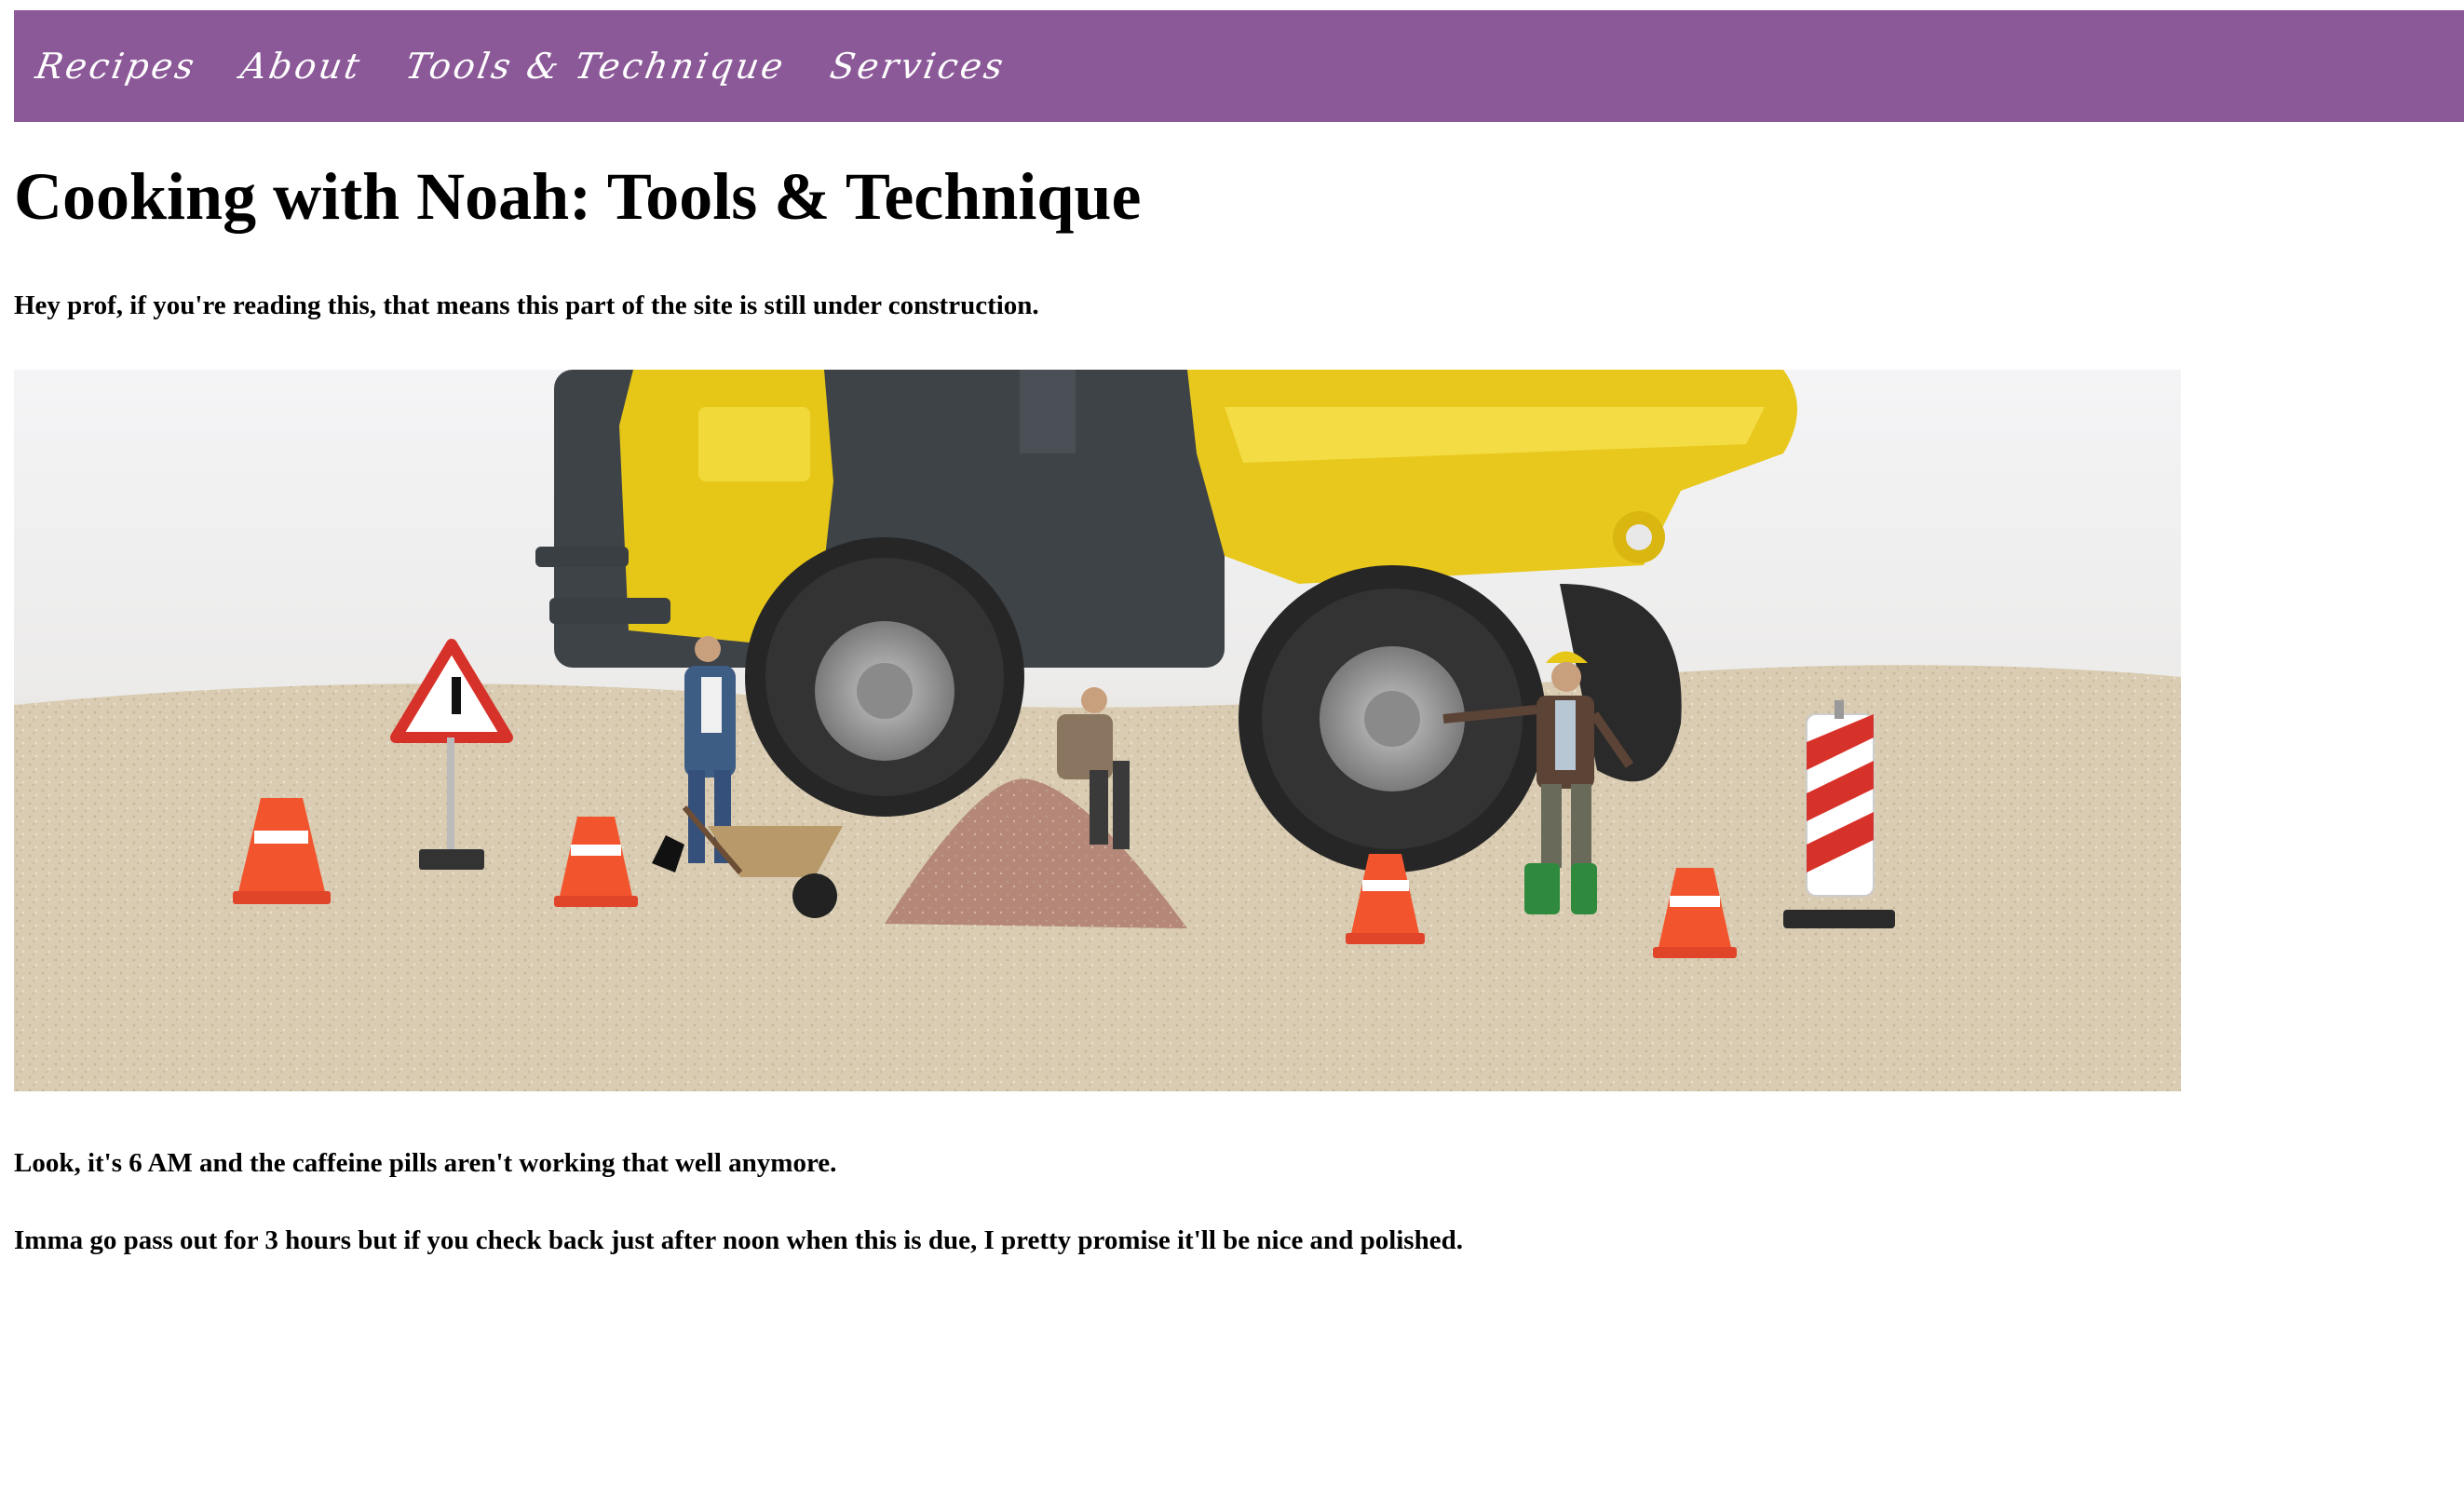 This screenshot has width=2464, height=1488. Describe the element at coordinates (1239, 66) in the screenshot. I see `top-navbar: Recipes About Tools & Technique Services` at that location.